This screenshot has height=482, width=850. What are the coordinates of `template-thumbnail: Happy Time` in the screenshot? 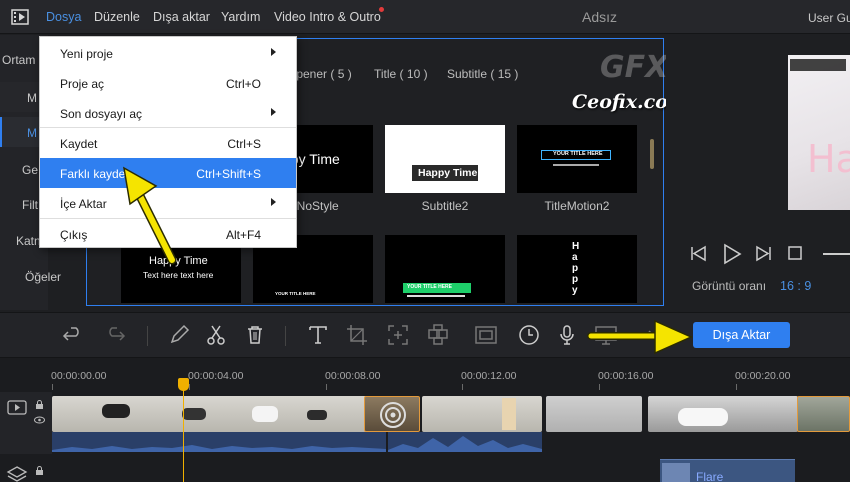 It's located at (445, 159).